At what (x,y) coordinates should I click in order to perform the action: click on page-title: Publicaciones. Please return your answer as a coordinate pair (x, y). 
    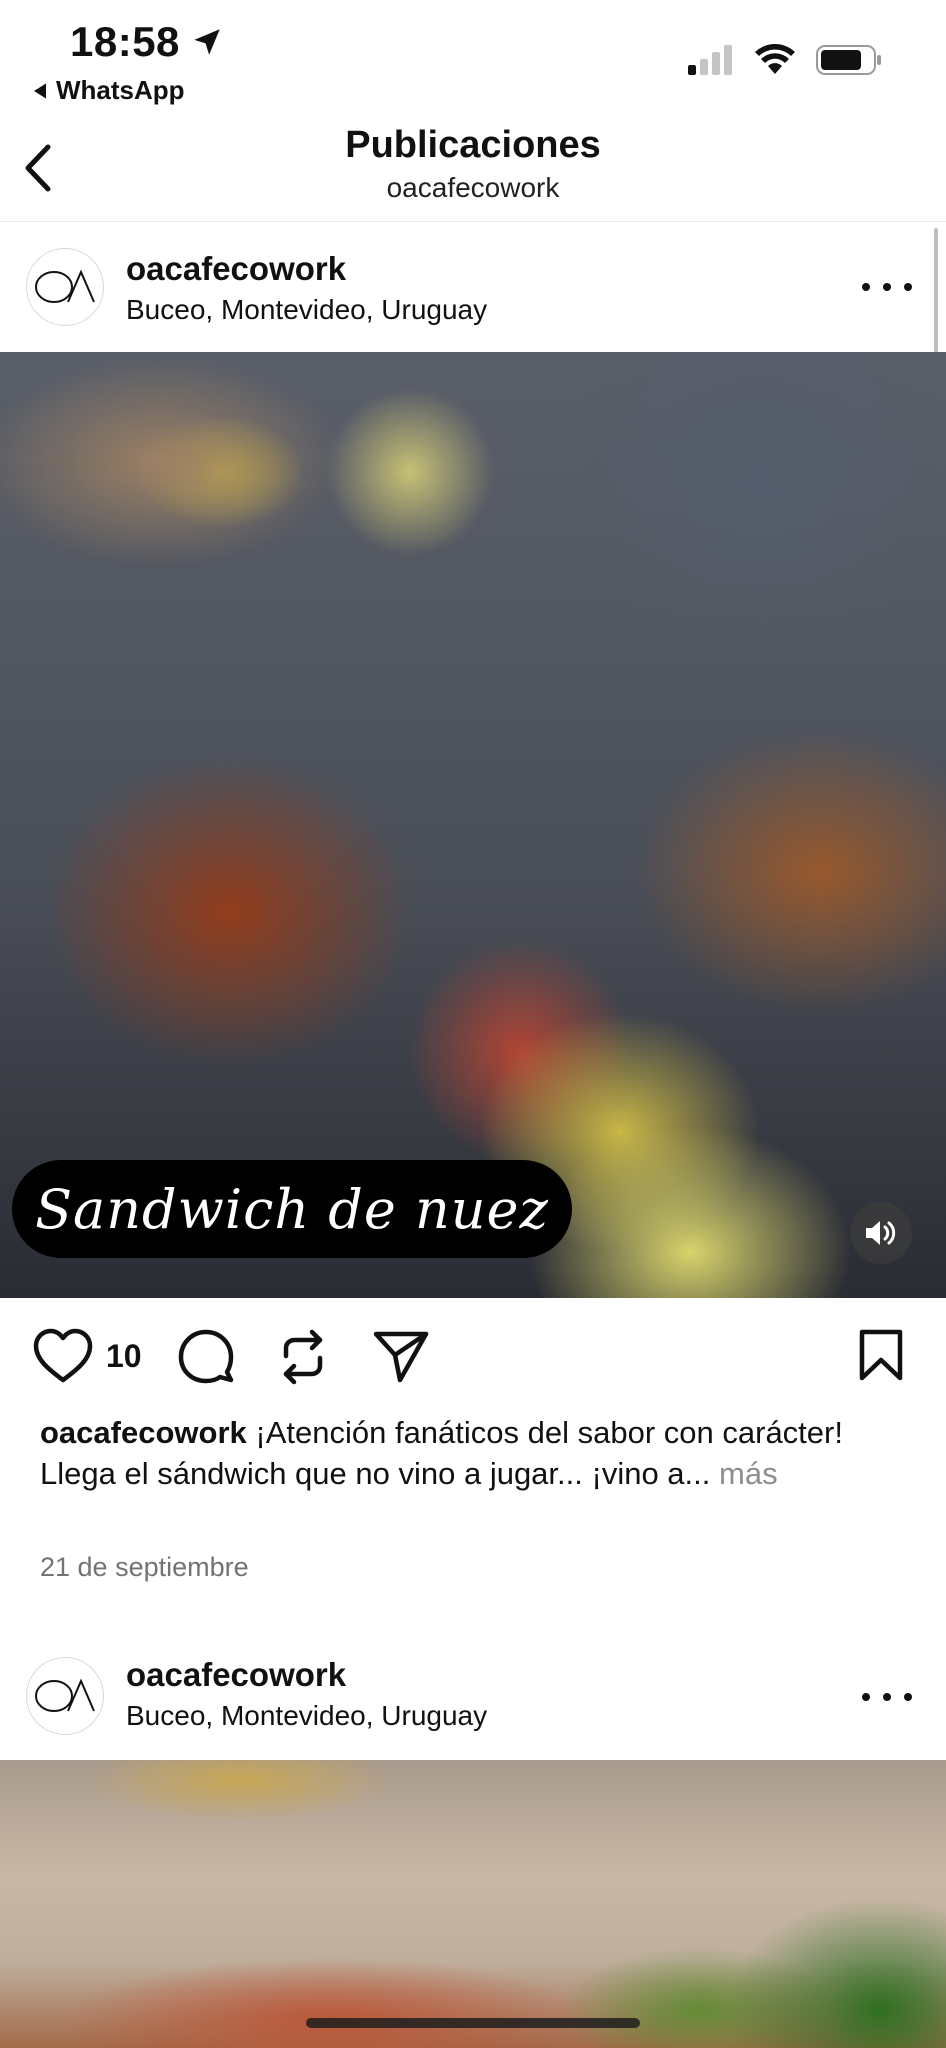
    Looking at the image, I should click on (473, 145).